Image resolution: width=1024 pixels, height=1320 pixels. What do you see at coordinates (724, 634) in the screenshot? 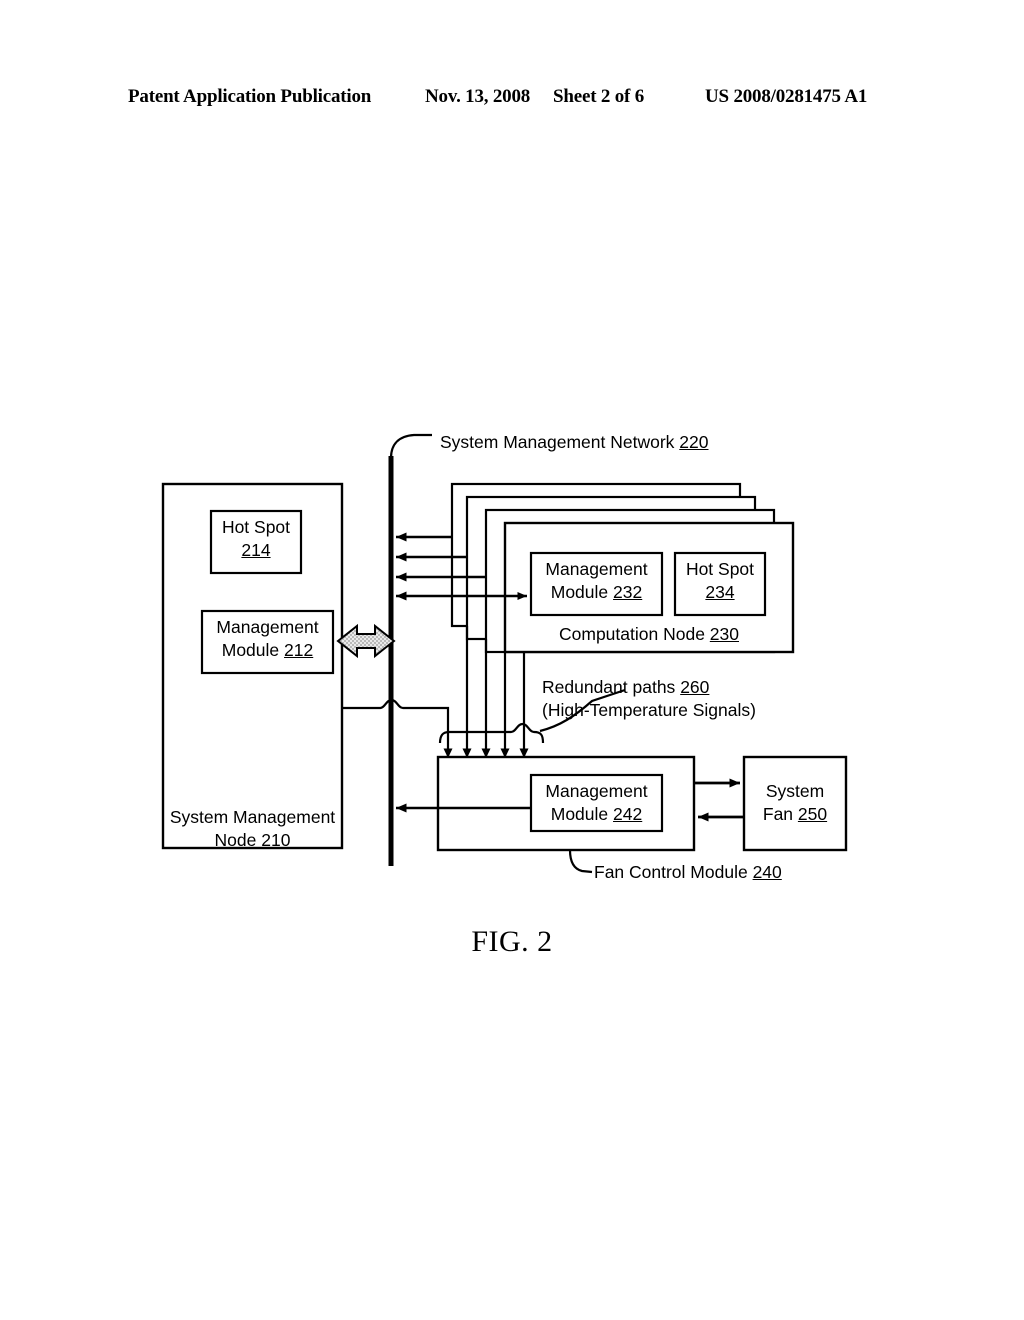
I see `computation-node-ref: 230` at bounding box center [724, 634].